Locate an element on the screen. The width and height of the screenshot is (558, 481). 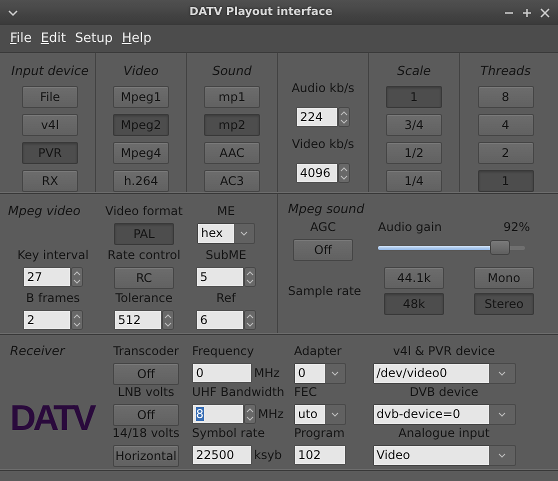
field-label: Analogue input is located at coordinates (444, 433).